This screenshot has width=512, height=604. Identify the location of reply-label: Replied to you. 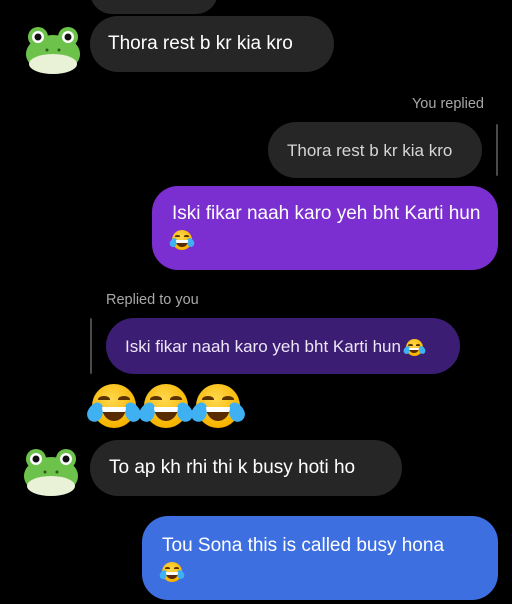
(152, 300).